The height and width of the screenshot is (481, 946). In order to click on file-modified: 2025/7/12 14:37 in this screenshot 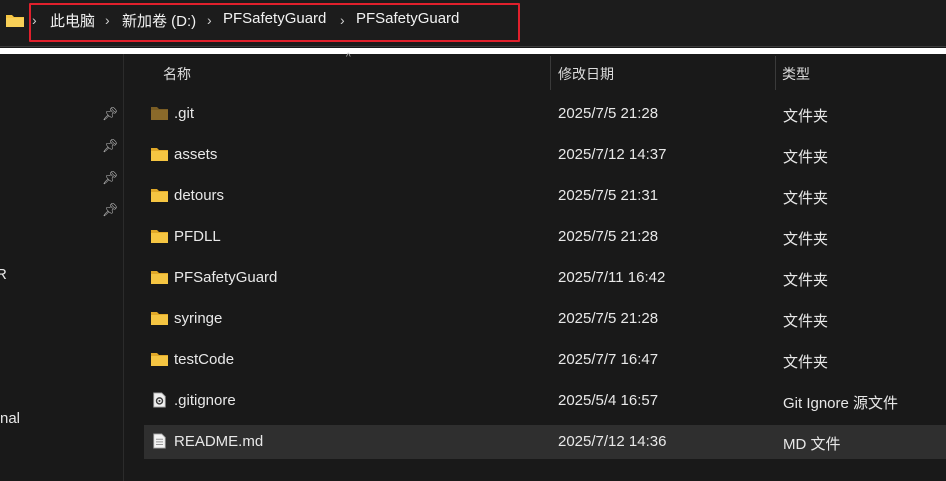, I will do `click(612, 154)`.